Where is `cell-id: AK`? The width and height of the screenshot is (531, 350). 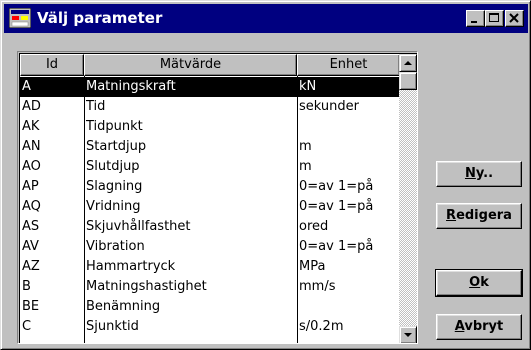
cell-id: AK is located at coordinates (31, 126).